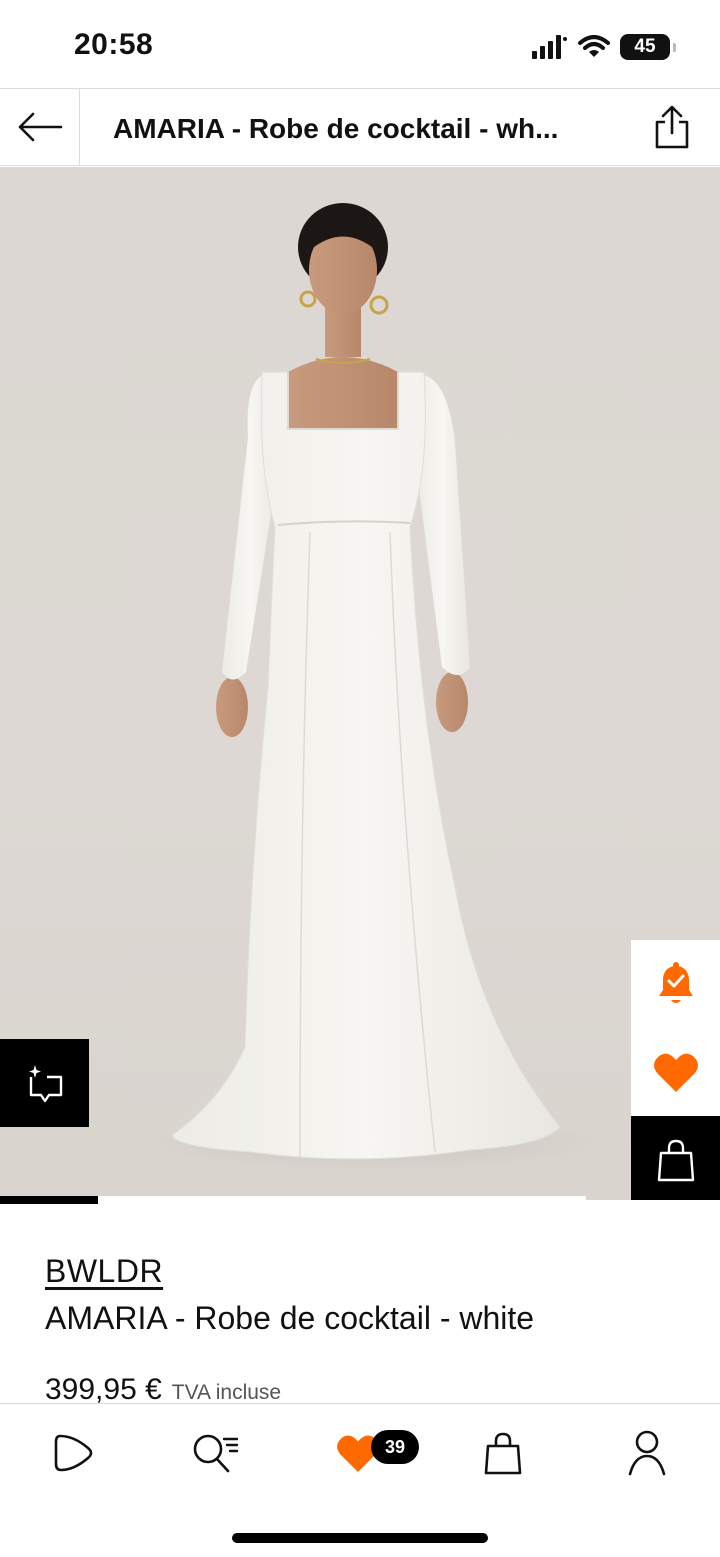 The height and width of the screenshot is (1557, 720). Describe the element at coordinates (290, 1318) in the screenshot. I see `product-name: AMARIA - Robe de cocktail - white` at that location.